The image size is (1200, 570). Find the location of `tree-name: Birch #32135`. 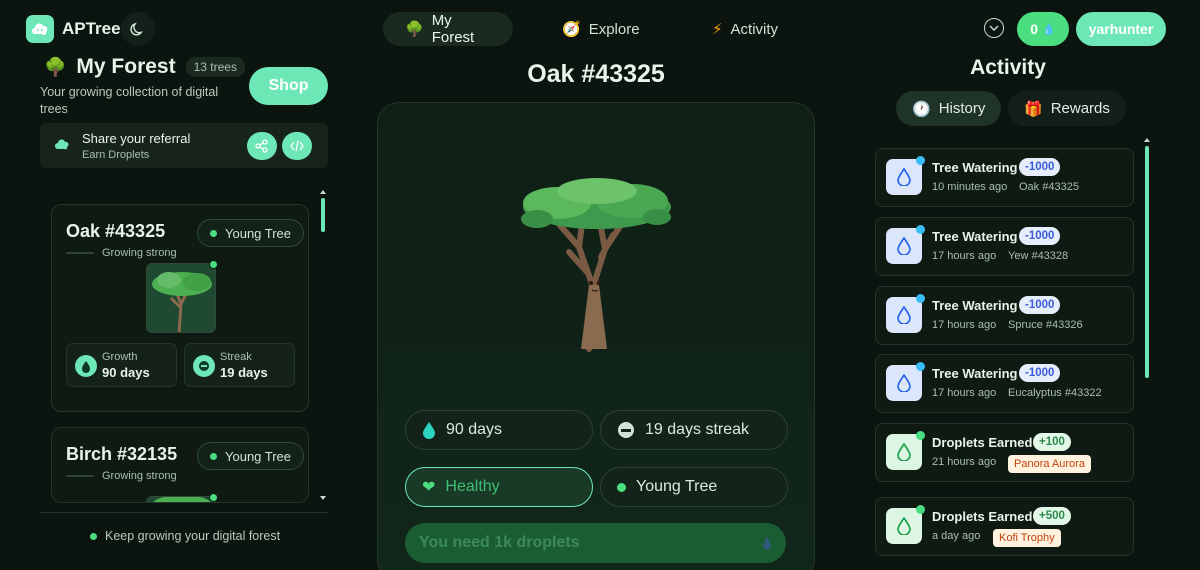

tree-name: Birch #32135 is located at coordinates (122, 454).